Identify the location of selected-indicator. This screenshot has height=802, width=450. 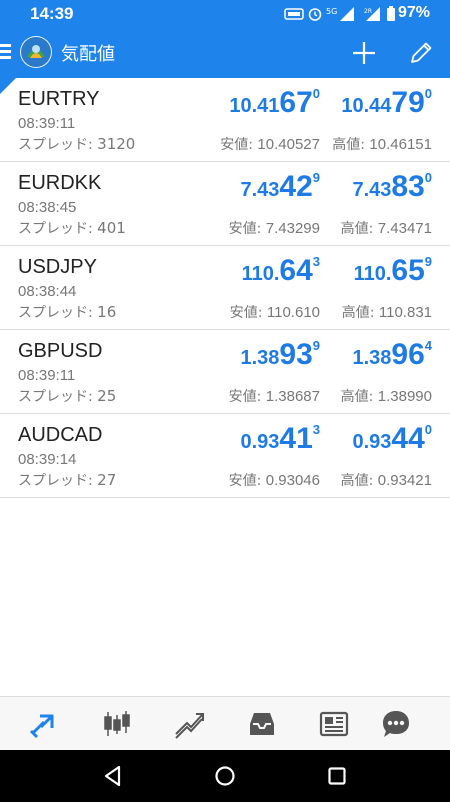
(8, 86).